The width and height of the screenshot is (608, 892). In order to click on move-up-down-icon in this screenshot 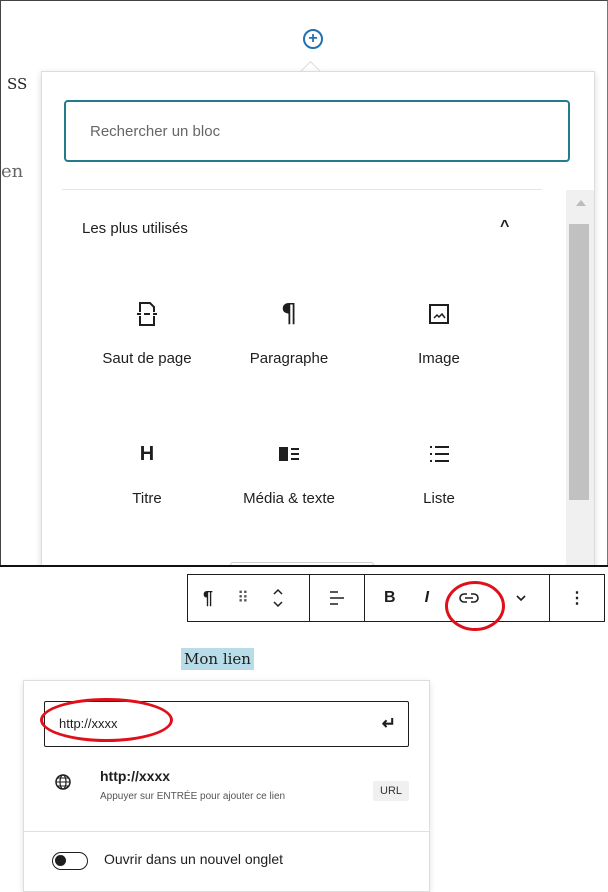, I will do `click(278, 598)`.